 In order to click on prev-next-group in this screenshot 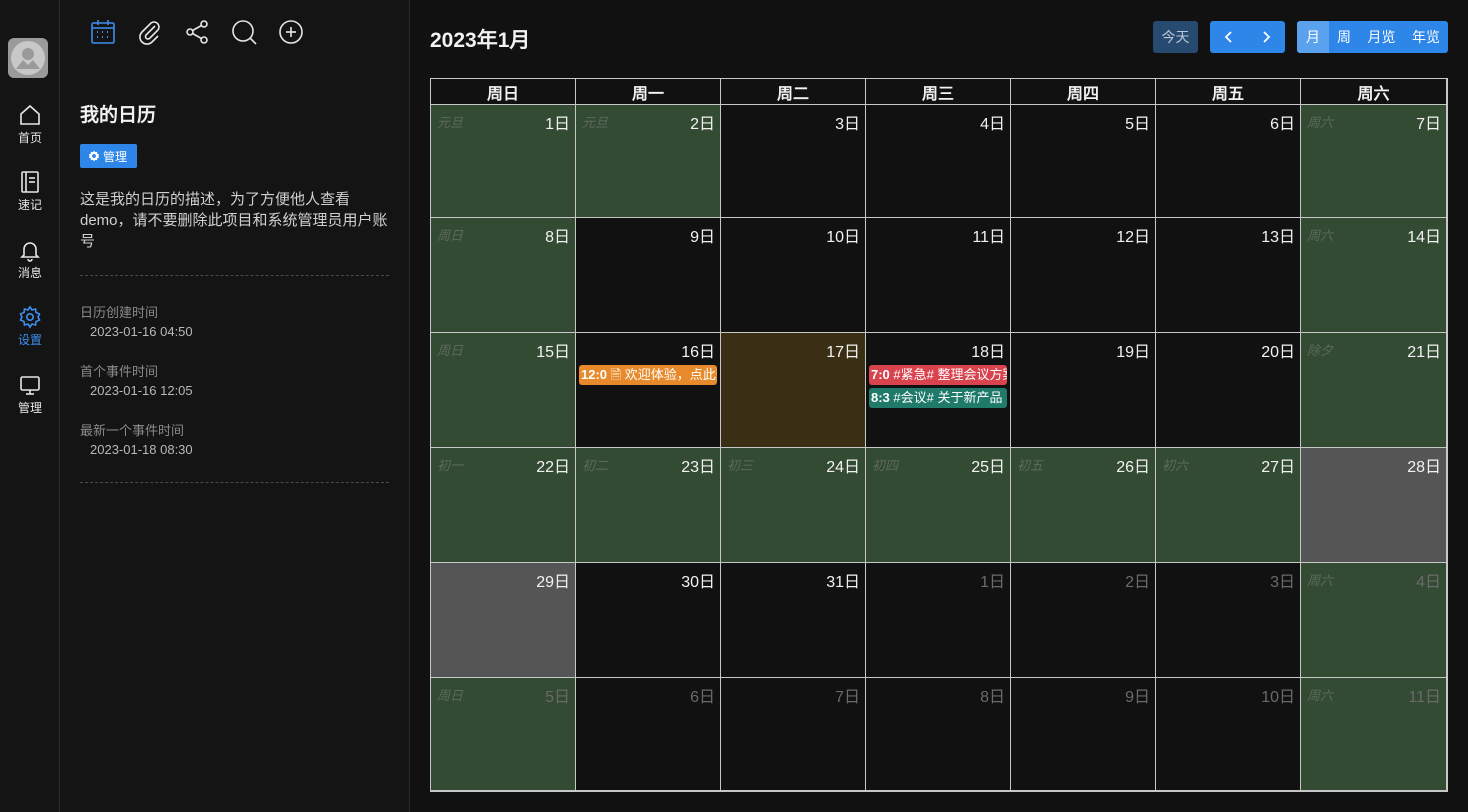, I will do `click(1247, 37)`.